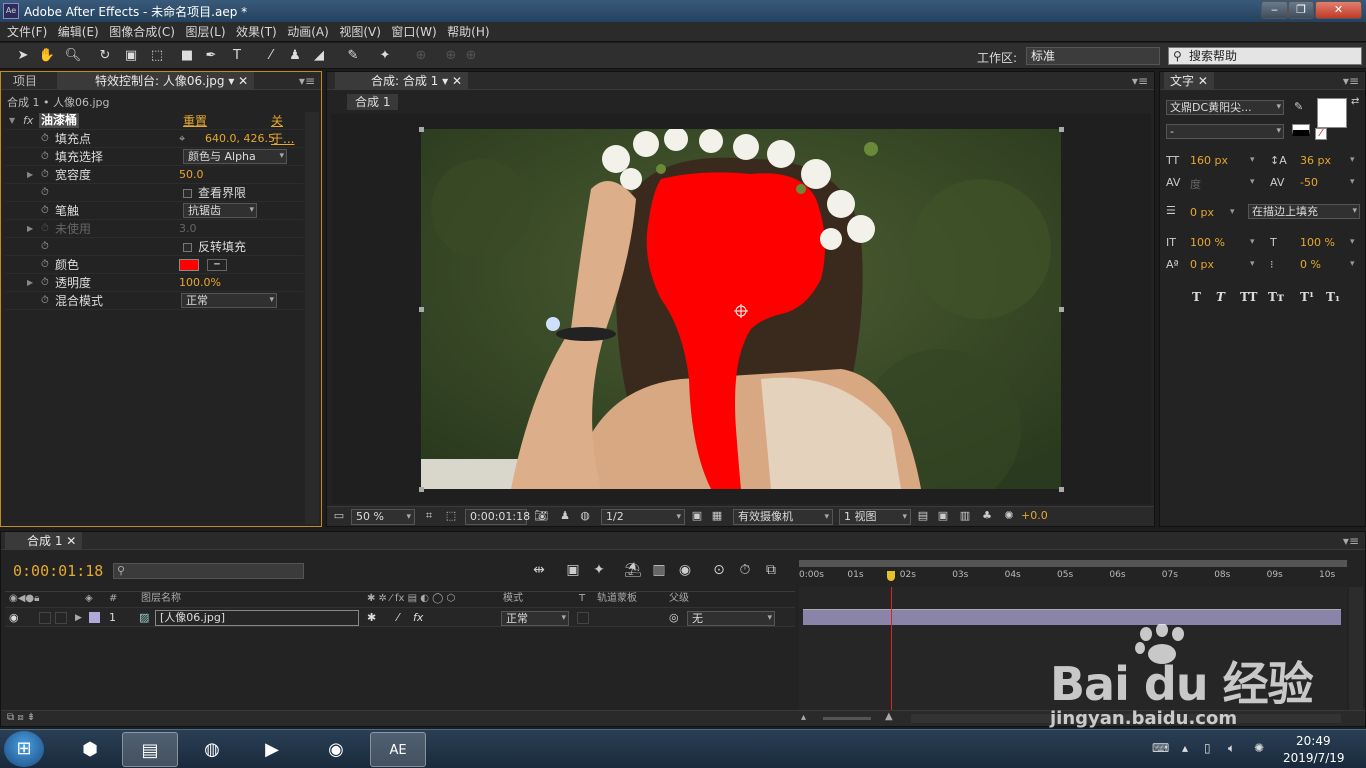  I want to click on clone-stamp-tool-icon: ♟, so click(295, 56).